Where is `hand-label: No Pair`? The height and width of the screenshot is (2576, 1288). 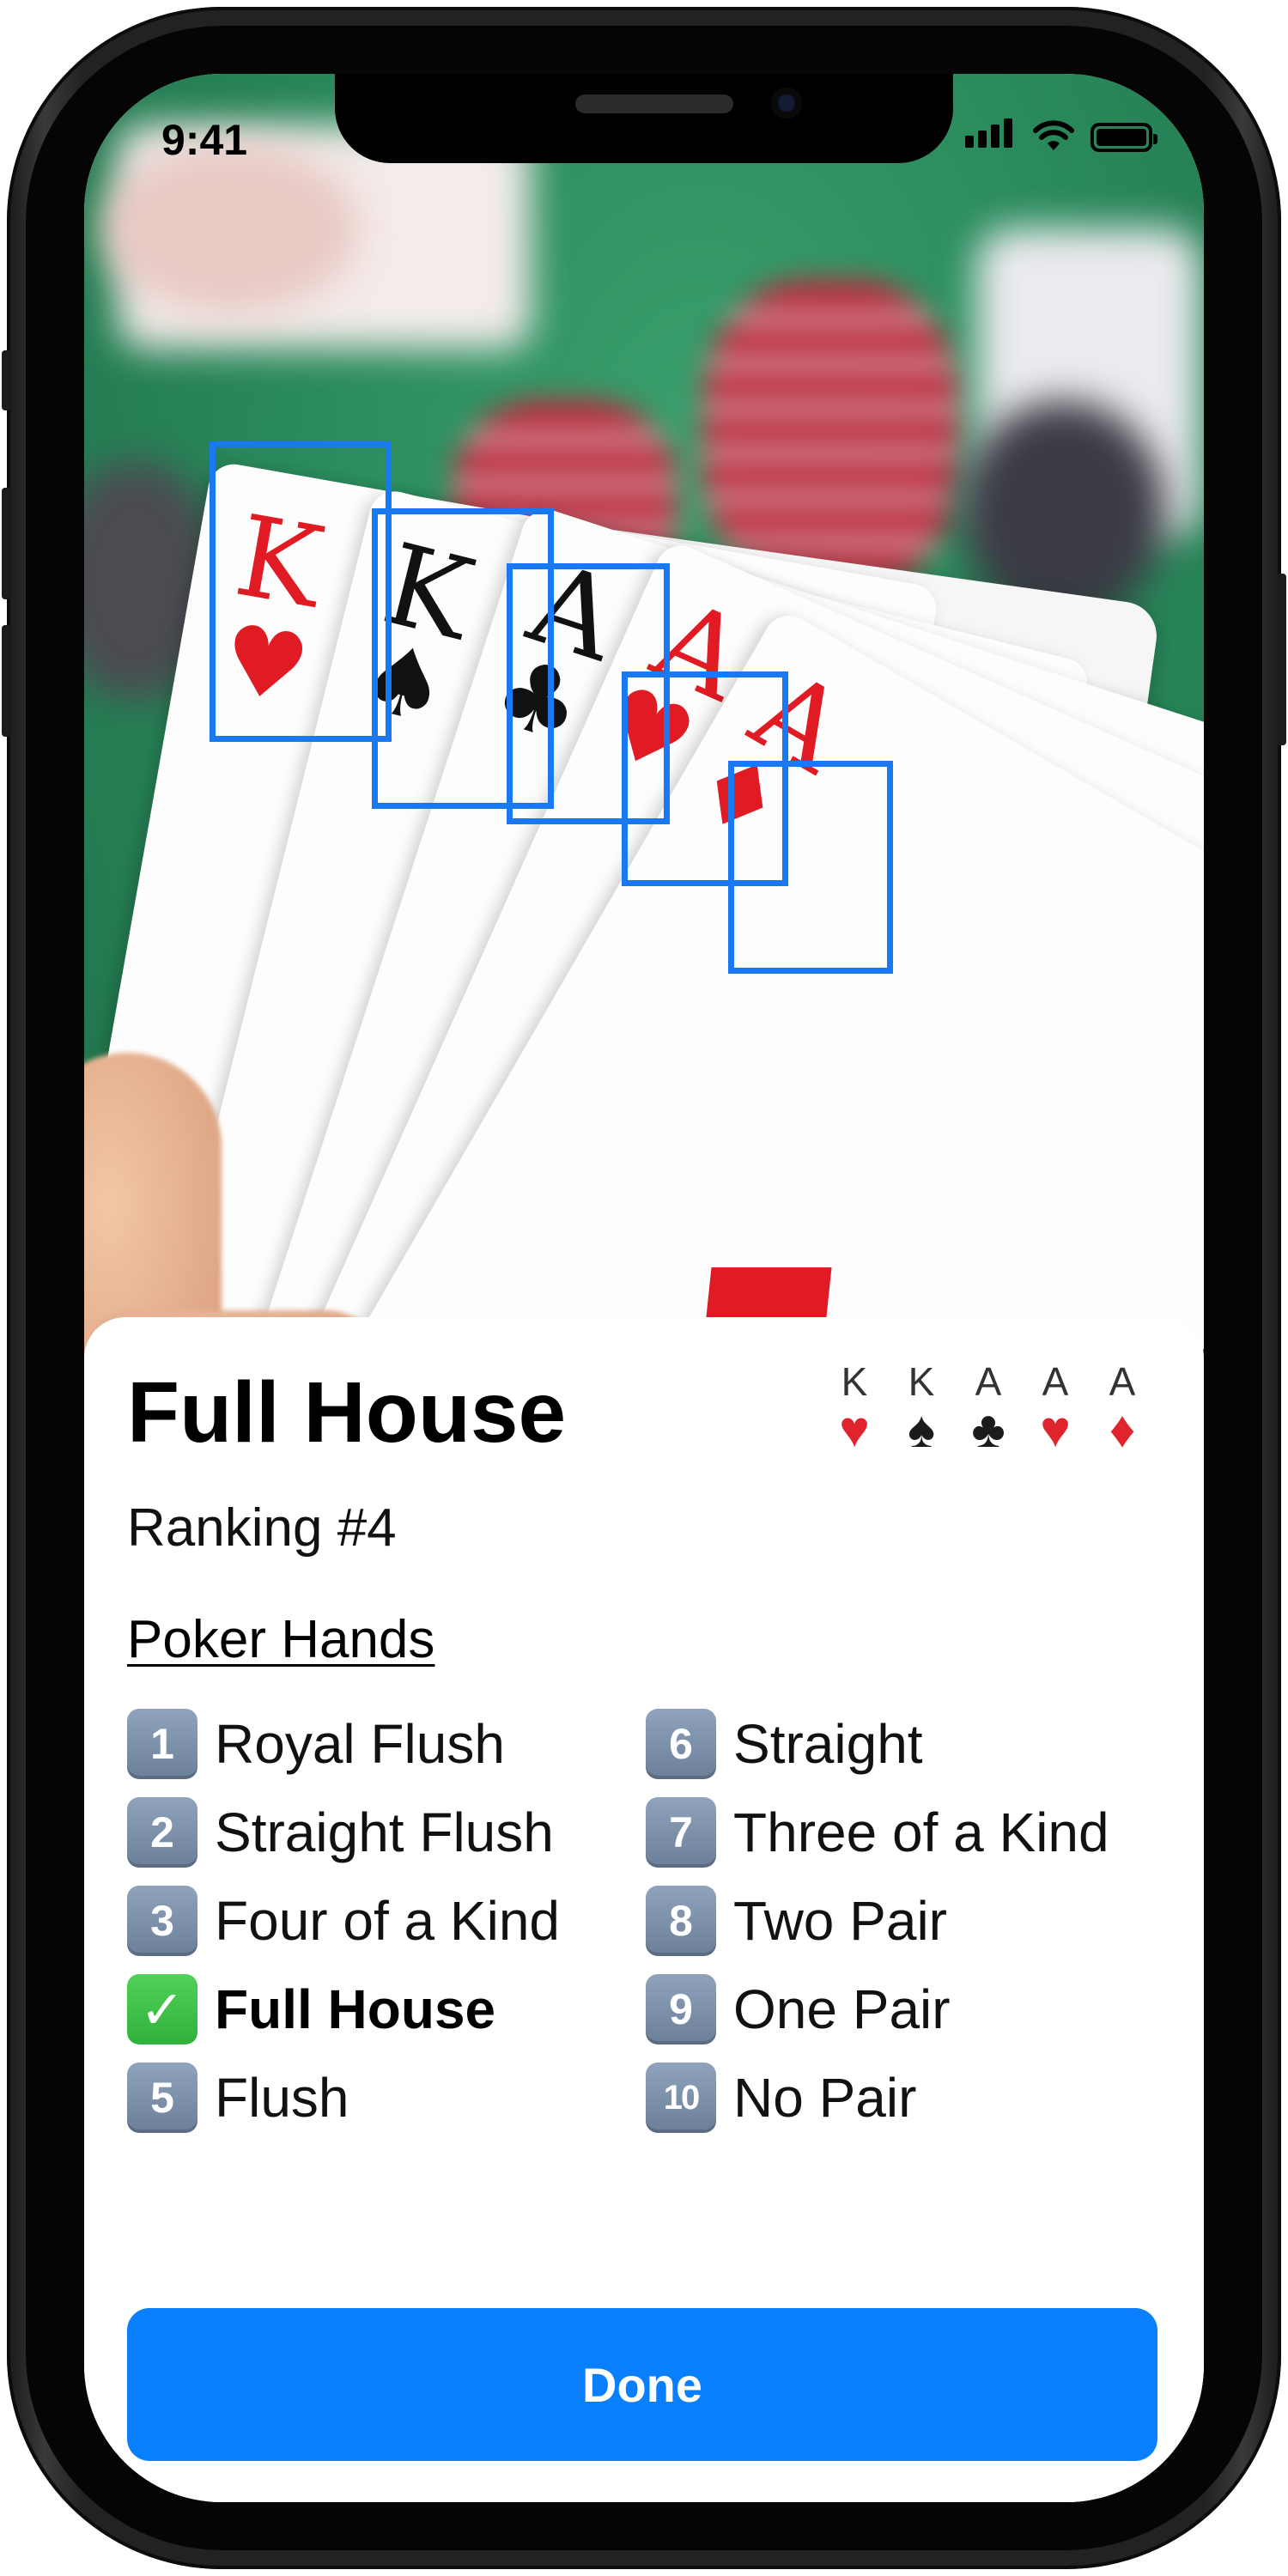
hand-label: No Pair is located at coordinates (825, 2098).